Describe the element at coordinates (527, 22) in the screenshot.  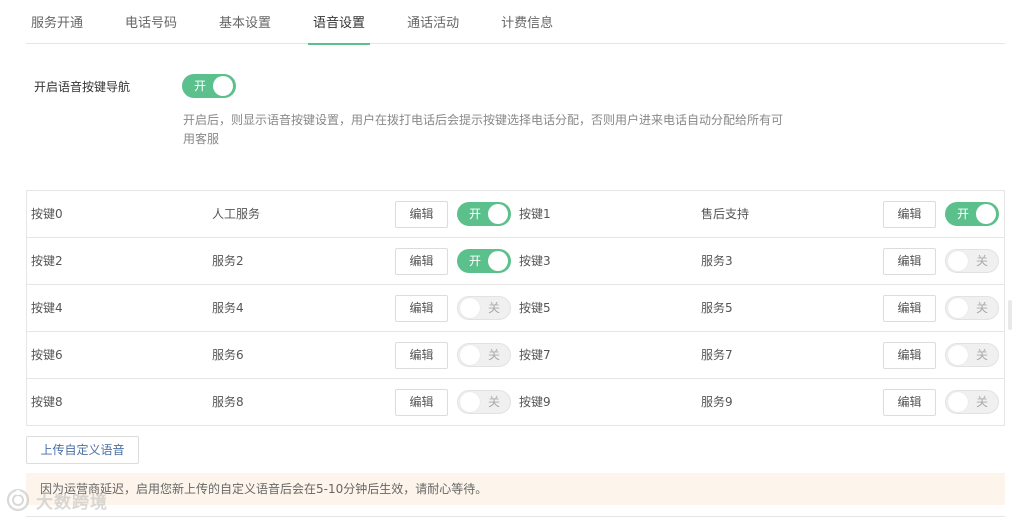
I see `tab-billing-info: 计费信息` at that location.